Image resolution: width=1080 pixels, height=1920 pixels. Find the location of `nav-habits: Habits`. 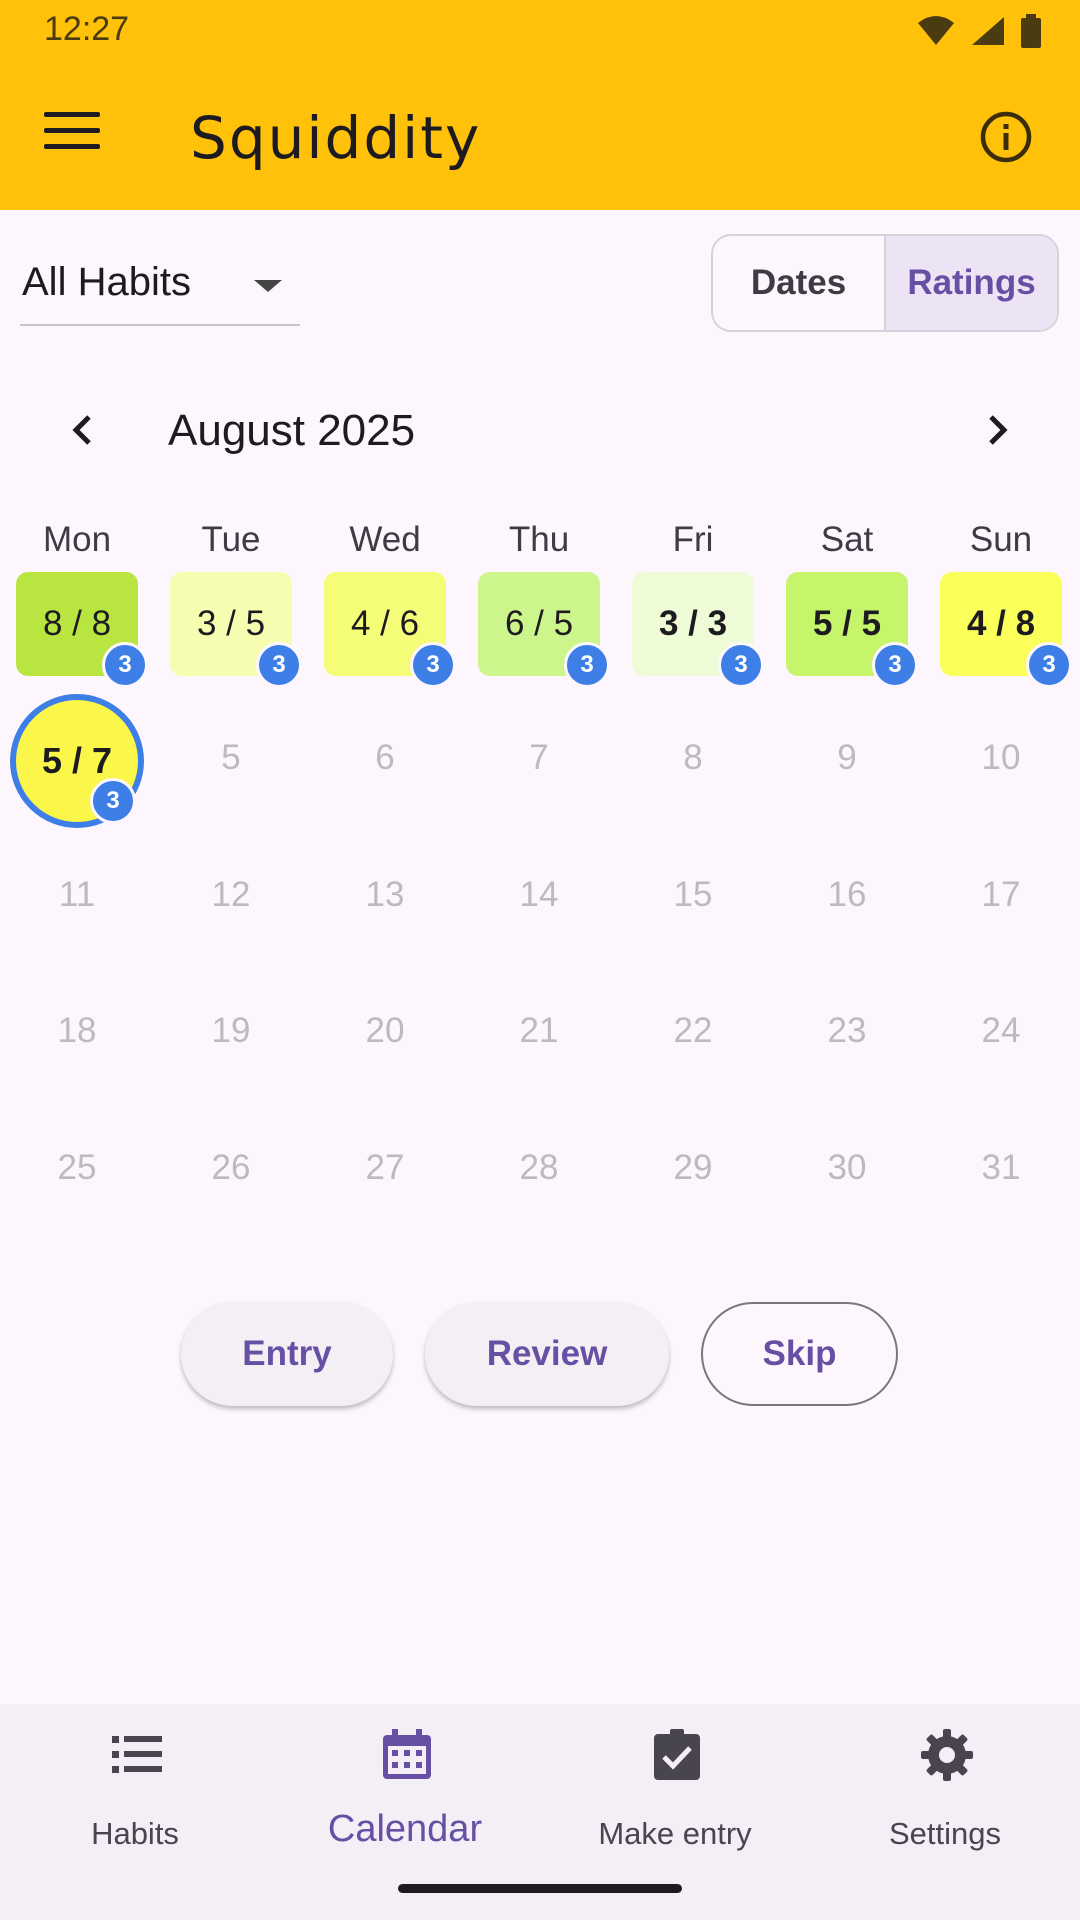

nav-habits: Habits is located at coordinates (135, 1794).